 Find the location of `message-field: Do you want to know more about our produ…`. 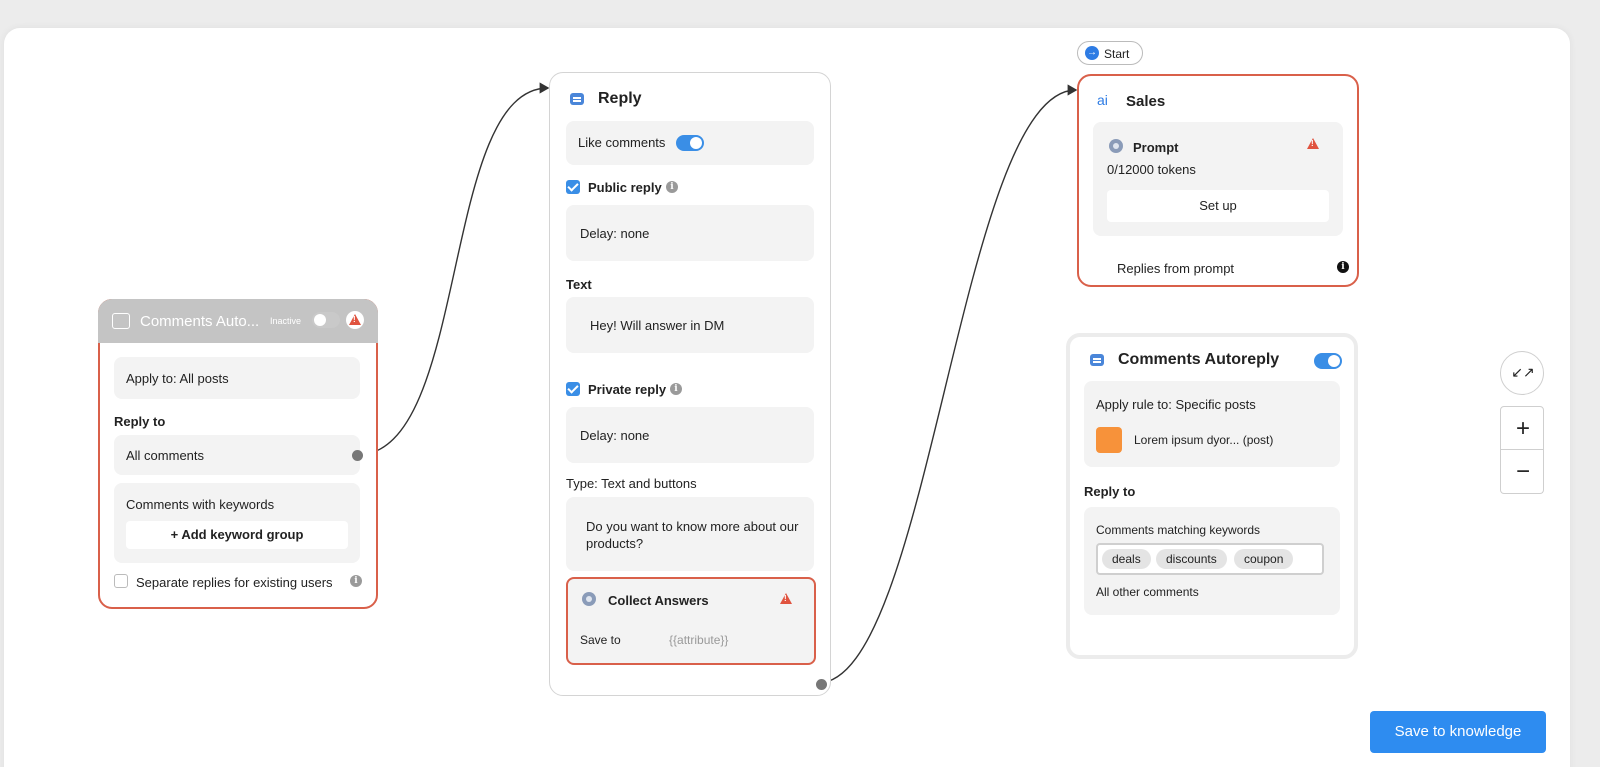

message-field: Do you want to know more about our produ… is located at coordinates (690, 534).